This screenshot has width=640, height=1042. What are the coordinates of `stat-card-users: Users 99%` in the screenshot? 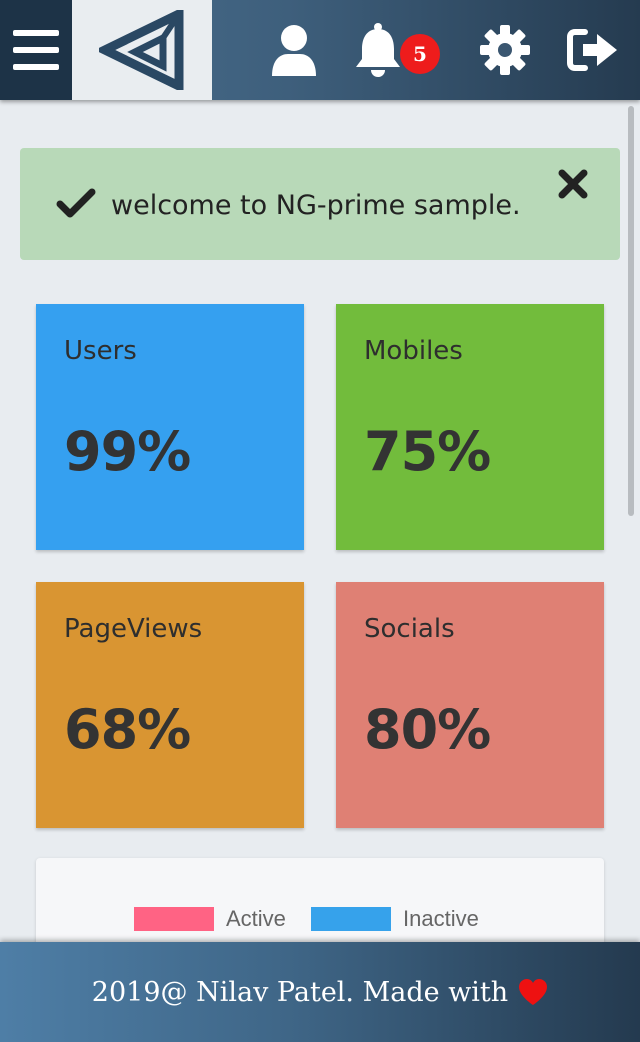 It's located at (170, 427).